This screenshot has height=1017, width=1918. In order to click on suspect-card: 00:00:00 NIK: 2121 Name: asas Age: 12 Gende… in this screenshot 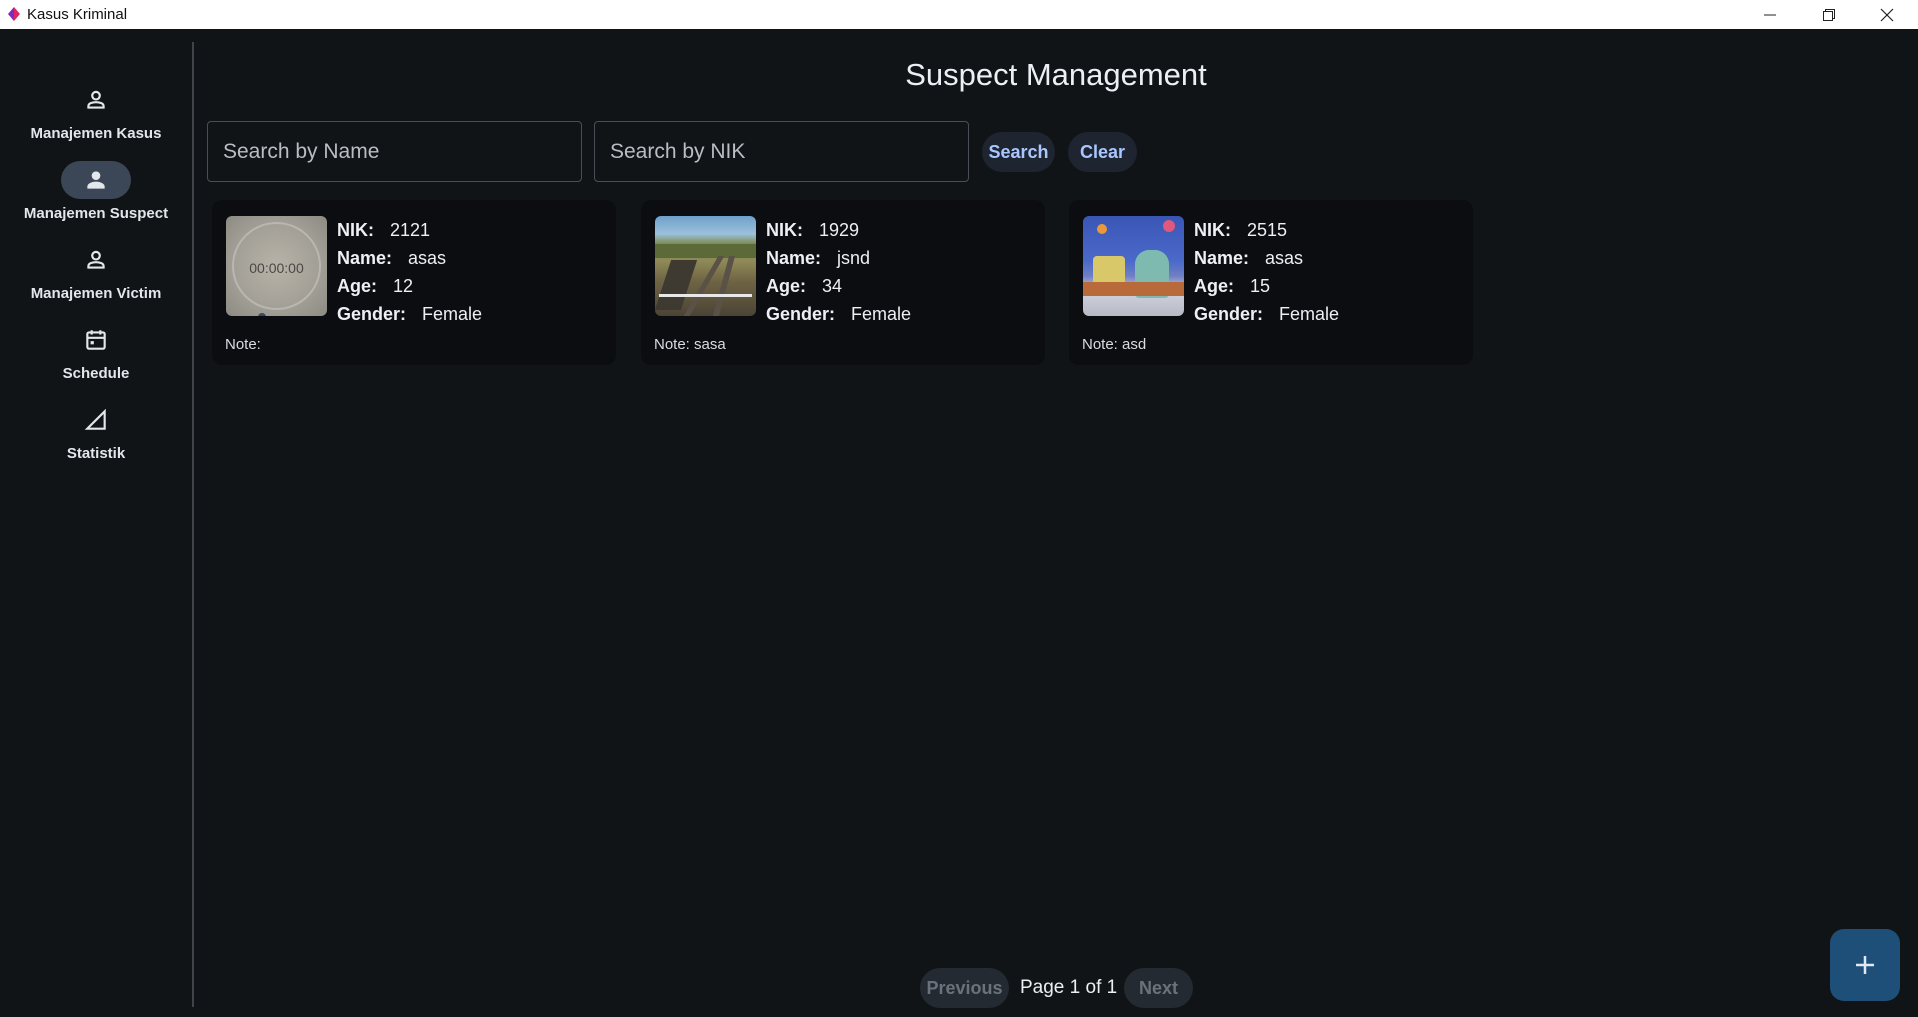, I will do `click(414, 282)`.